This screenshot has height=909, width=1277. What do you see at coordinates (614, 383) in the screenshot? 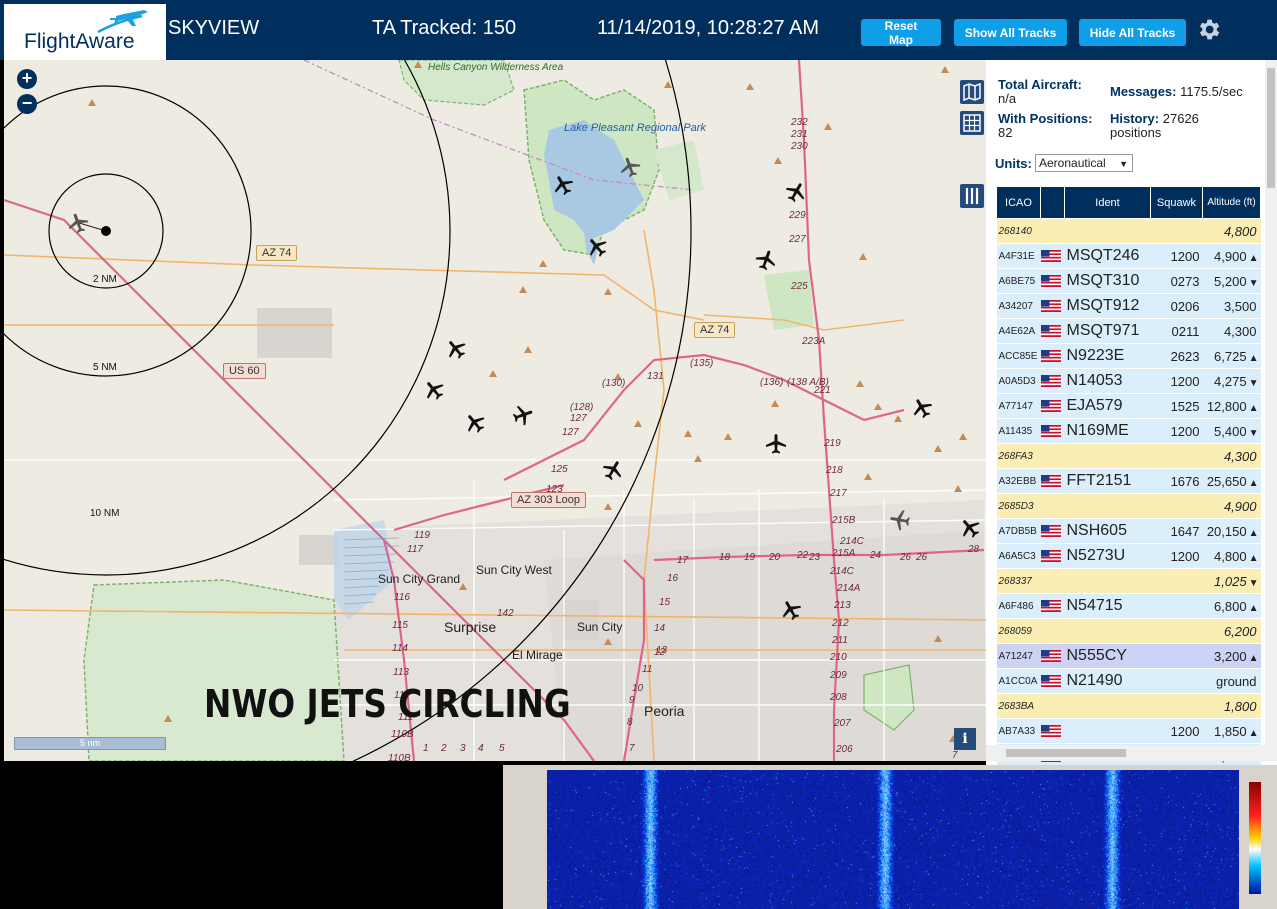
I see `route-number: (130)` at bounding box center [614, 383].